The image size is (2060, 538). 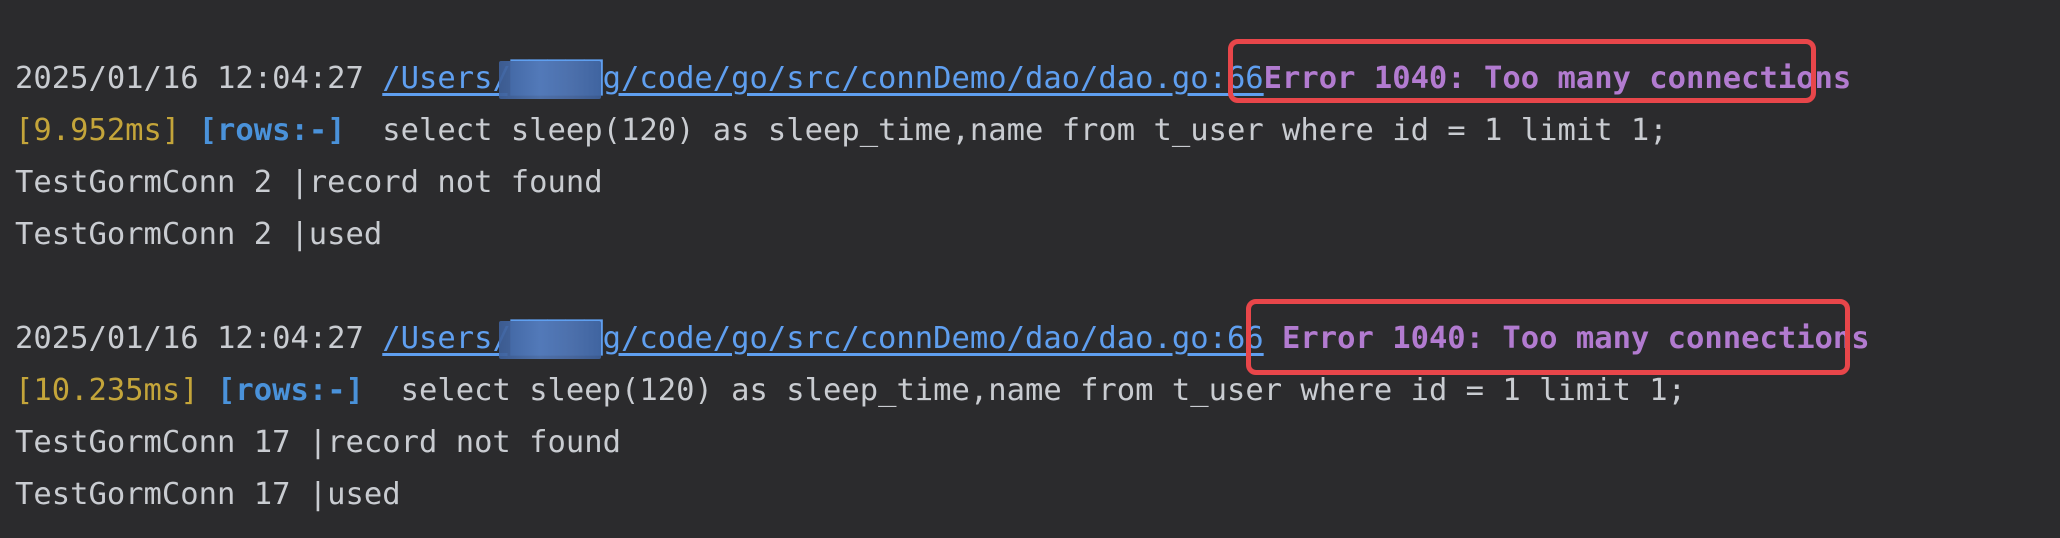 What do you see at coordinates (107, 390) in the screenshot?
I see `query-duration: [10.235ms]` at bounding box center [107, 390].